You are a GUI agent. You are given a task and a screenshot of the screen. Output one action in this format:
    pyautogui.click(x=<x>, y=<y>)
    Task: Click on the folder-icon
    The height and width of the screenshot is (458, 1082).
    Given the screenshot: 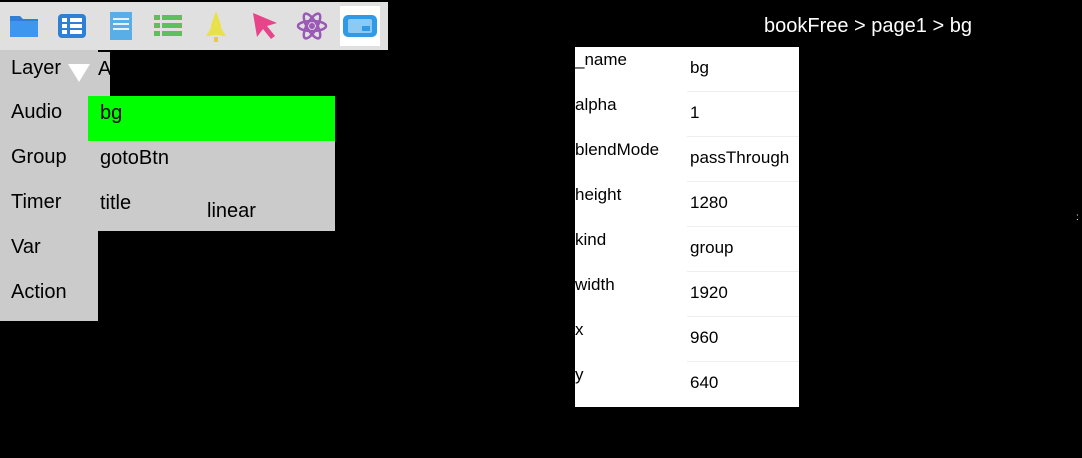 What is the action you would take?
    pyautogui.click(x=24, y=26)
    